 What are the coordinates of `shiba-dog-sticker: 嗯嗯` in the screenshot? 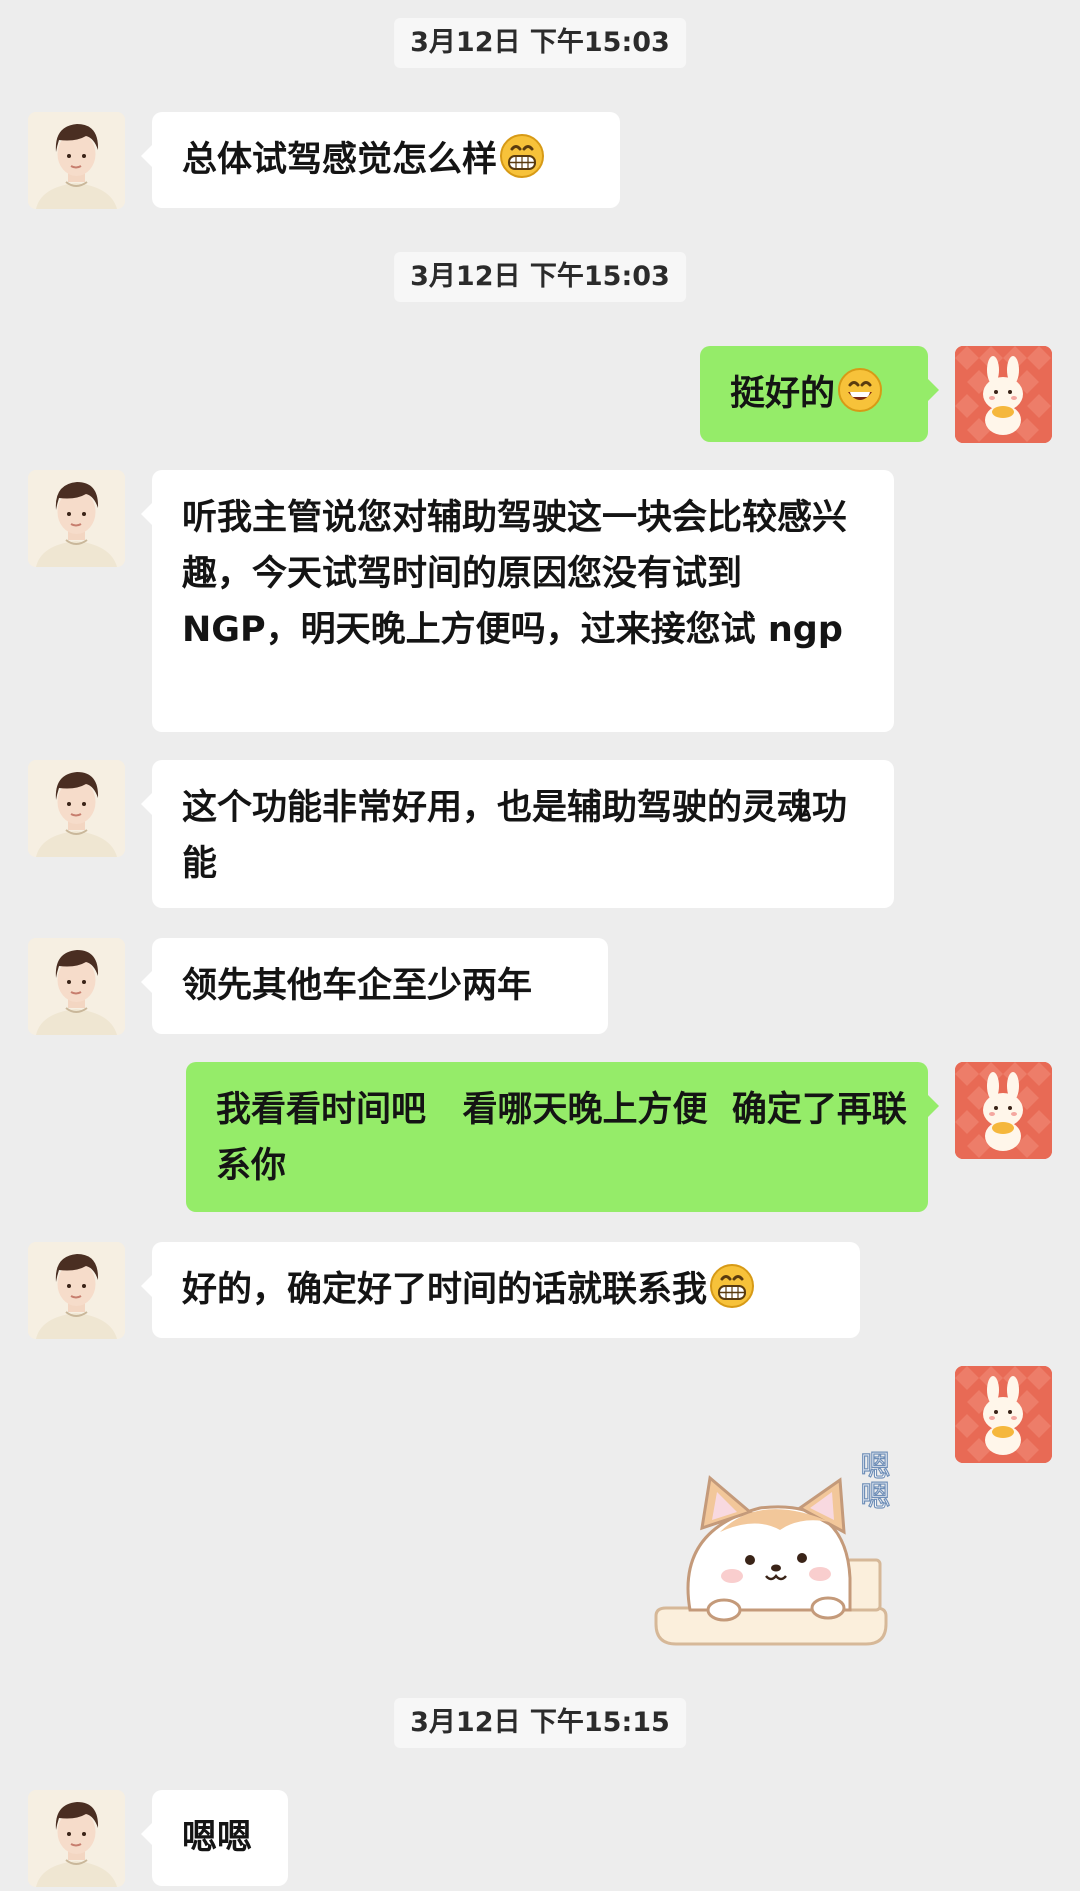 It's located at (780, 1540).